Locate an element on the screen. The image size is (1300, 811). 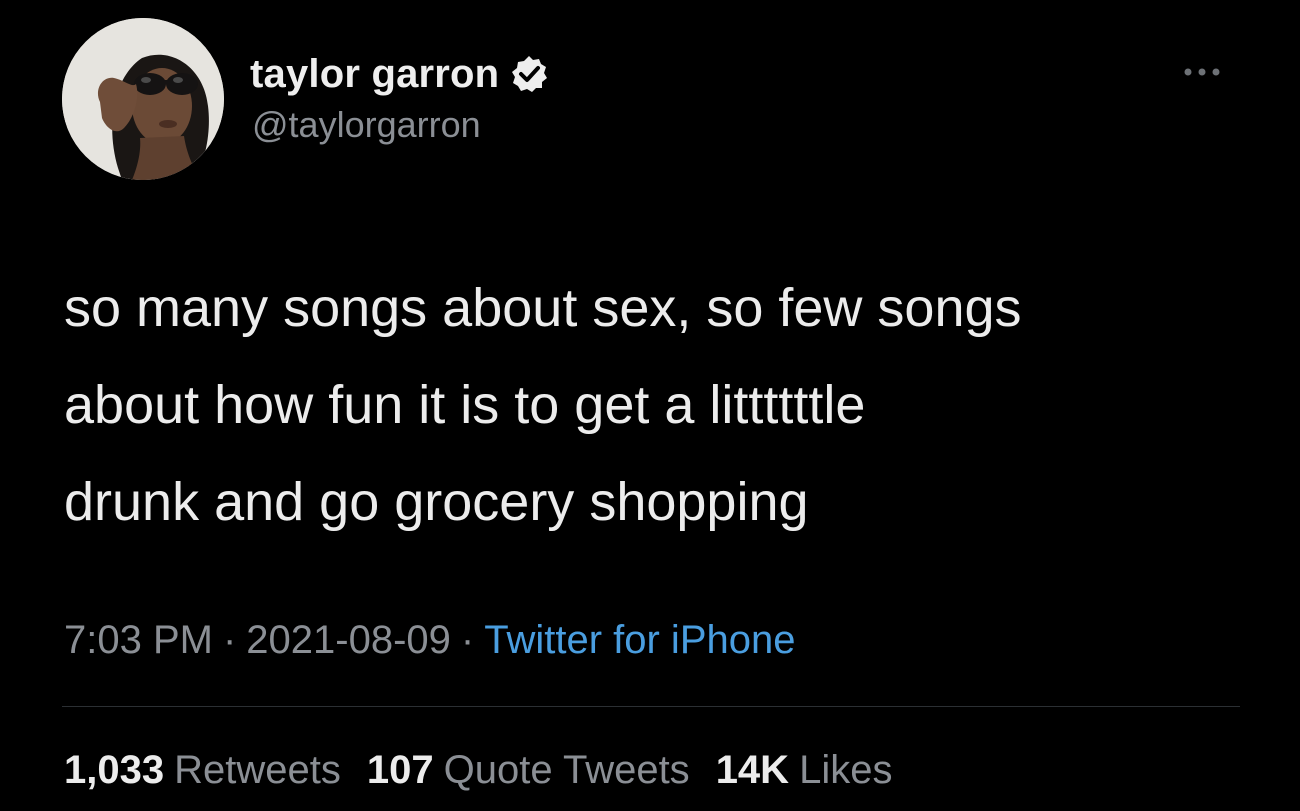
more-dots-icon is located at coordinates (1205, 72).